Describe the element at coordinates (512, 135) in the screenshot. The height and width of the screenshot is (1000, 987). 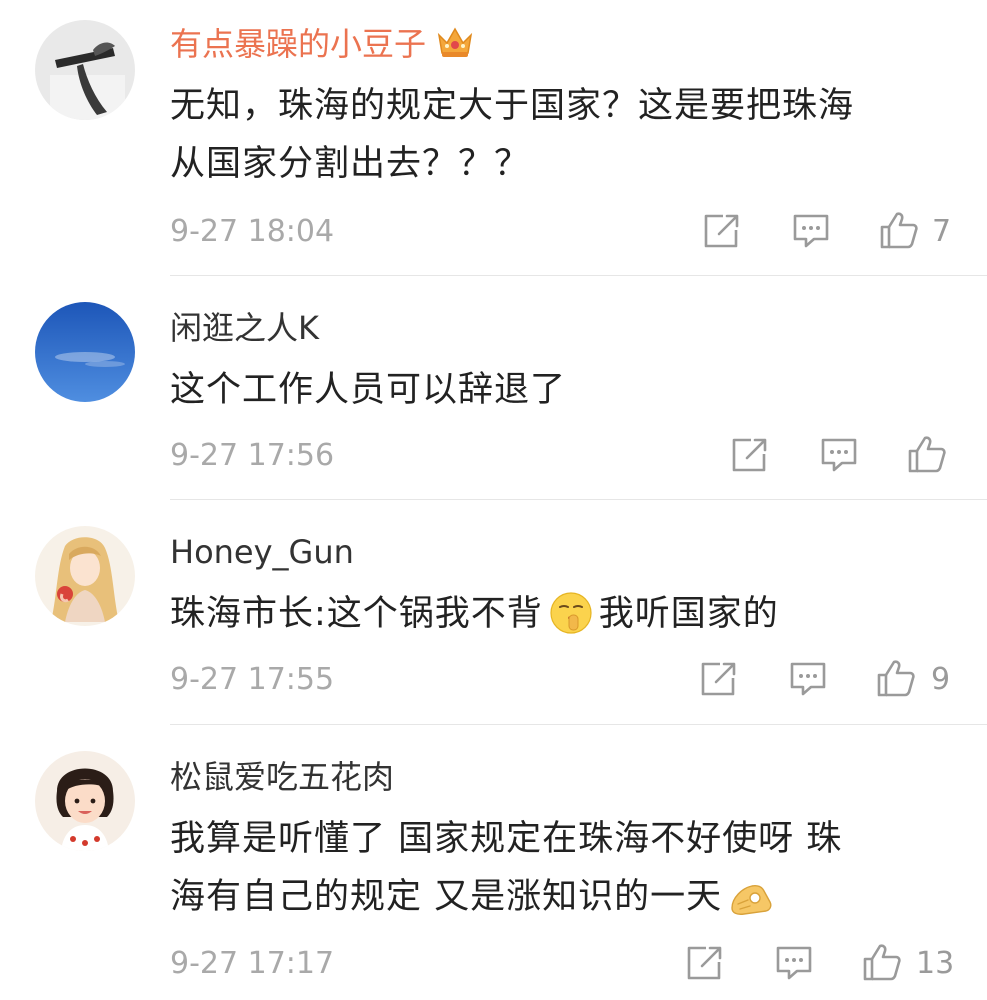
I see `comment-text: 无知，珠海的规定大于国家？这是要把珠海 从国家分割出去？？？` at that location.